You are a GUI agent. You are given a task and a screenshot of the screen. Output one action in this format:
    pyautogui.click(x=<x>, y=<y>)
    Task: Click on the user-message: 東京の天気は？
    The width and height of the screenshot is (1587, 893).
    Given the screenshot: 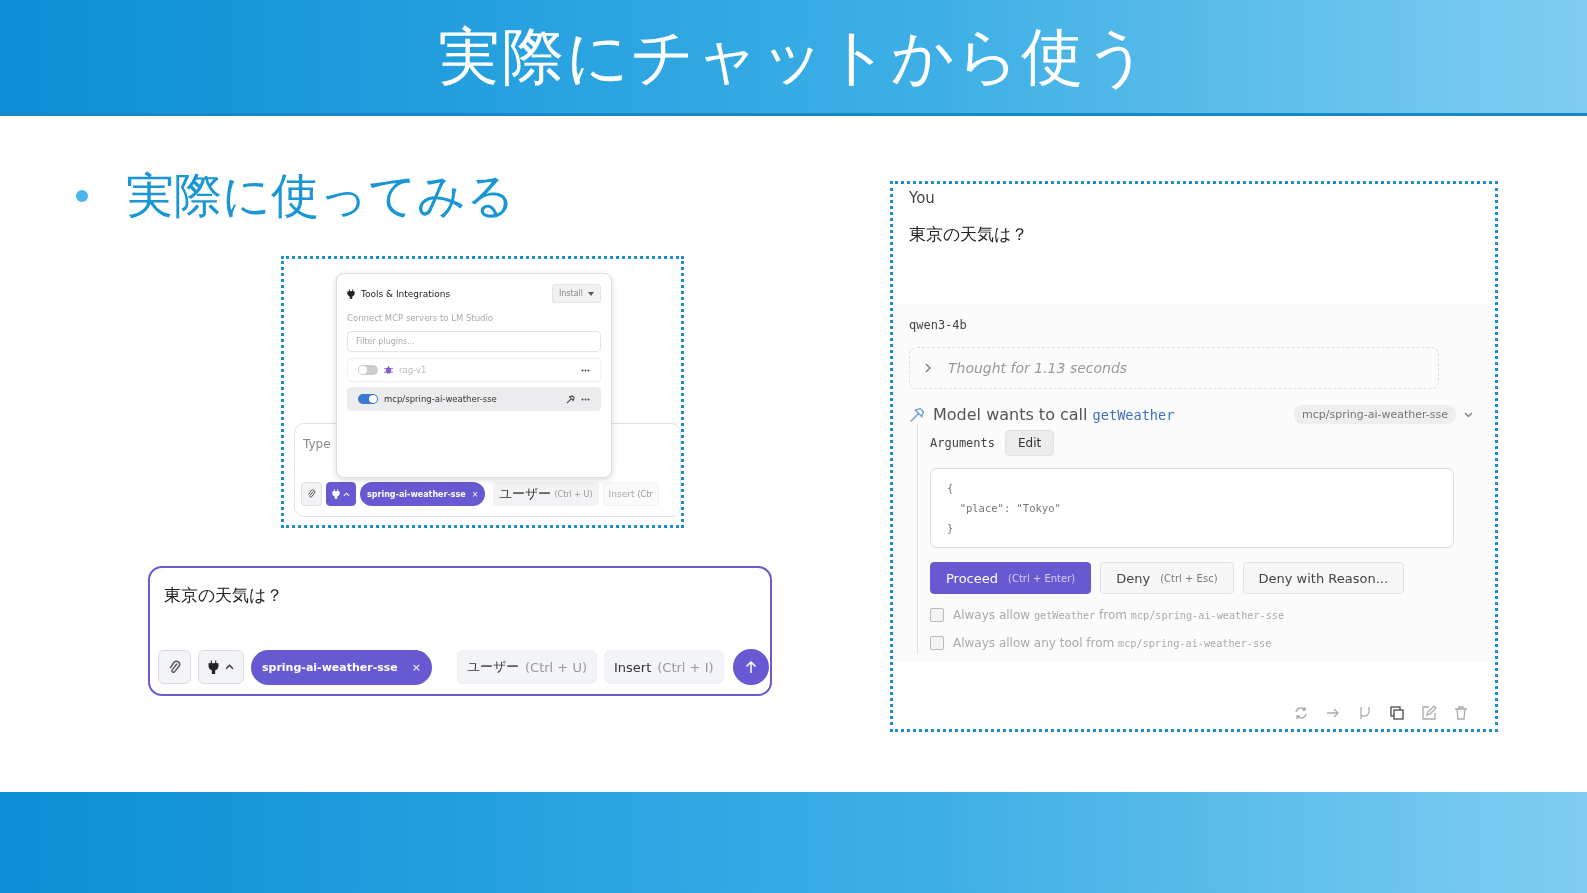 What is the action you would take?
    pyautogui.click(x=969, y=234)
    